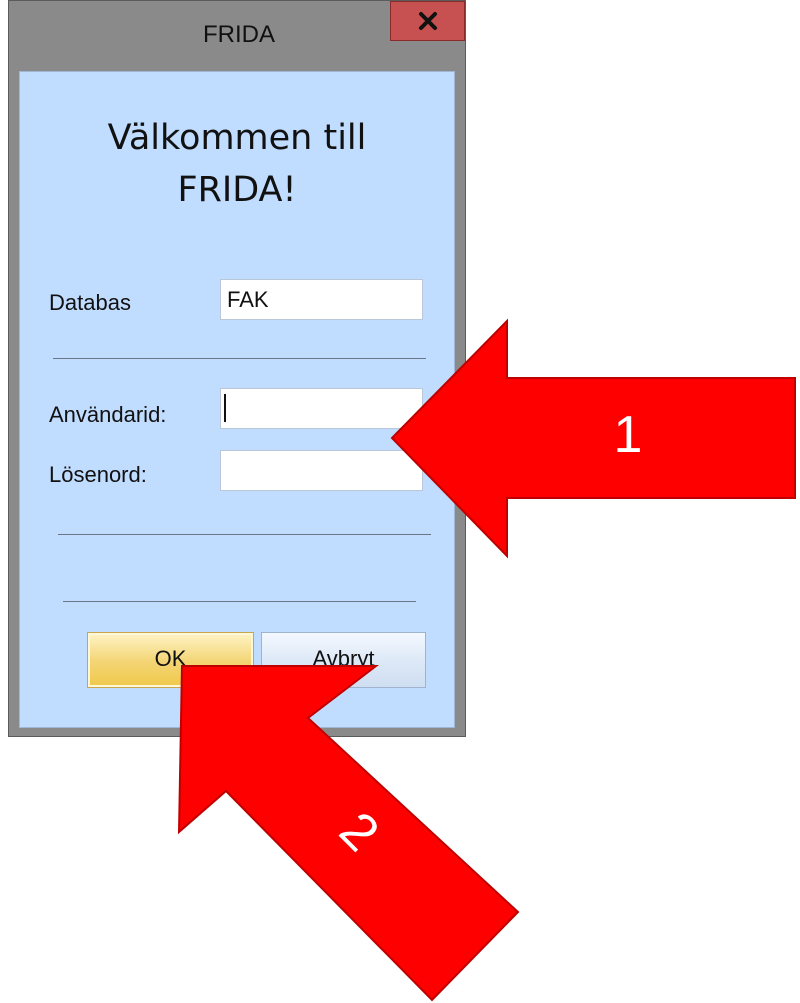 Image resolution: width=800 pixels, height=1003 pixels. I want to click on arrow-1-label: 1, so click(628, 435).